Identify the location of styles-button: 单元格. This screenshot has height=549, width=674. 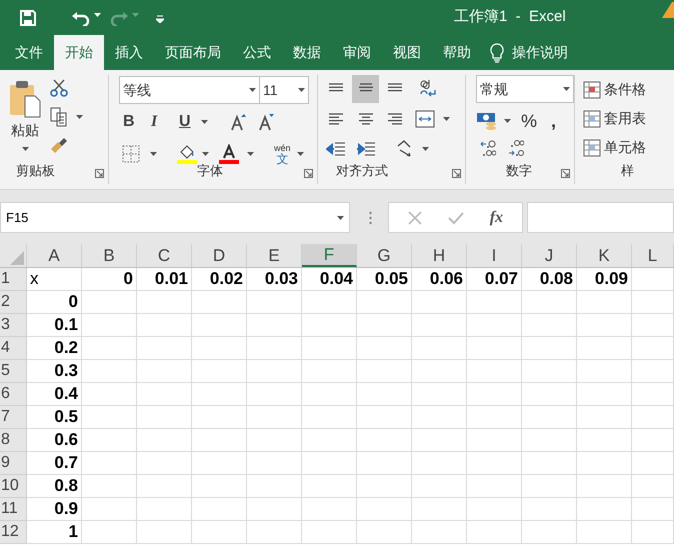
(625, 147).